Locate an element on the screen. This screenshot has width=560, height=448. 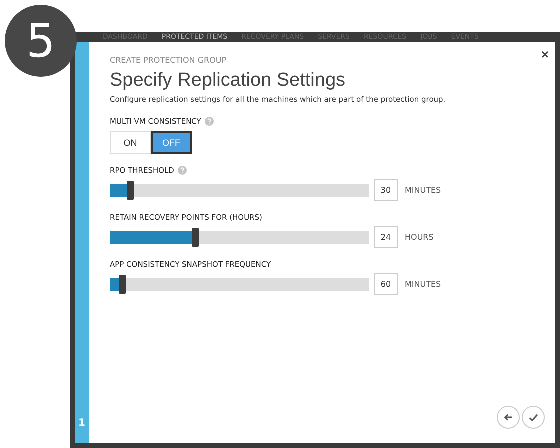
dialog-title: Specify Replication Settings is located at coordinates (228, 81).